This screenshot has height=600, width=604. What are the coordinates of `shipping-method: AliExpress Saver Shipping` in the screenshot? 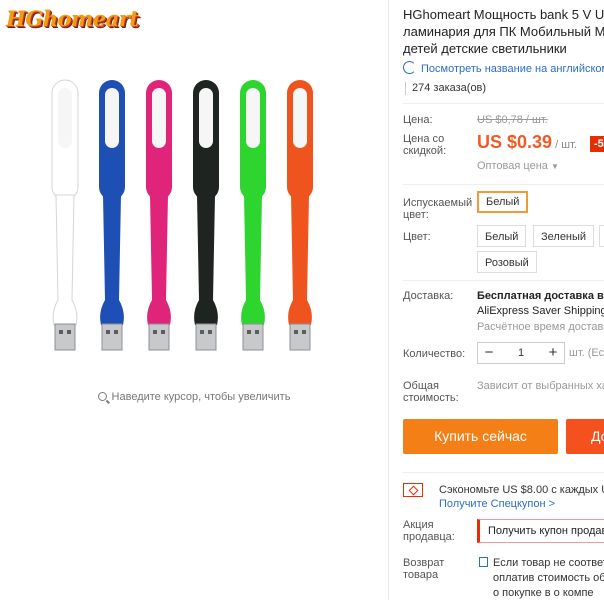 It's located at (540, 311).